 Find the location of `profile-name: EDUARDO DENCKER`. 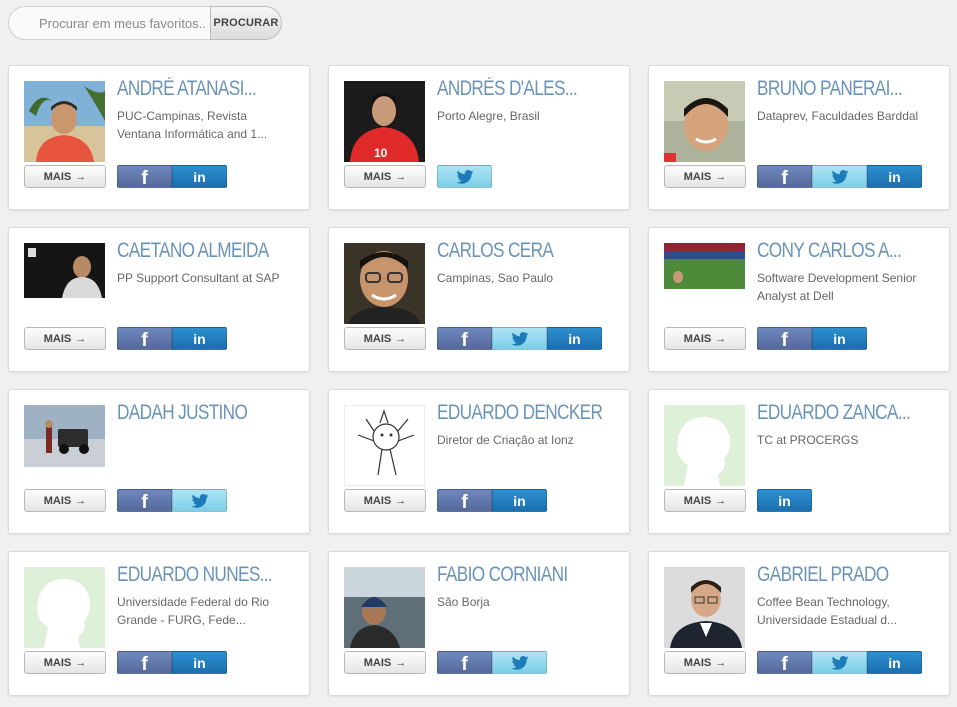

profile-name: EDUARDO DENCKER is located at coordinates (520, 413).